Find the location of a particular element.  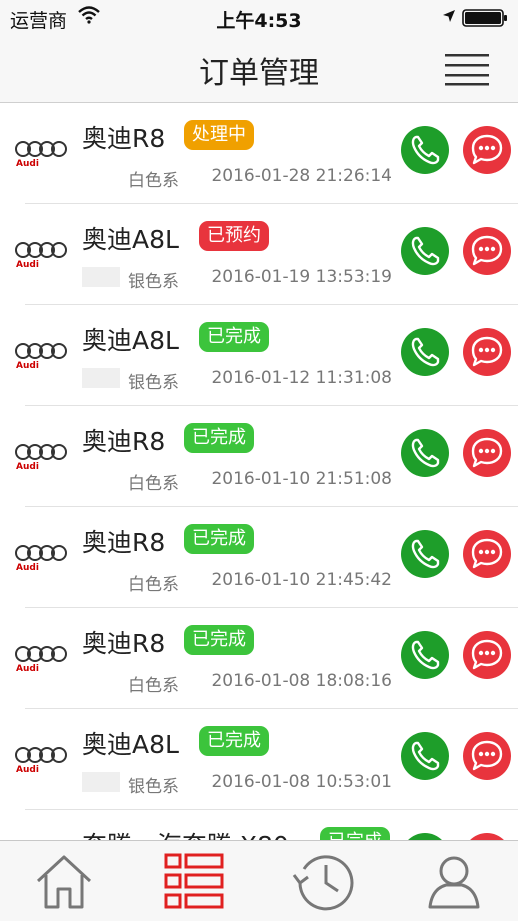

order-date: 2016-01-08 18:08:16 is located at coordinates (301, 681).